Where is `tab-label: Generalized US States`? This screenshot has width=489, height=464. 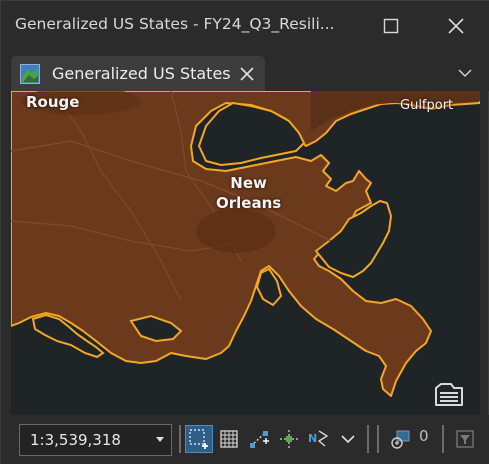 tab-label: Generalized US States is located at coordinates (141, 73).